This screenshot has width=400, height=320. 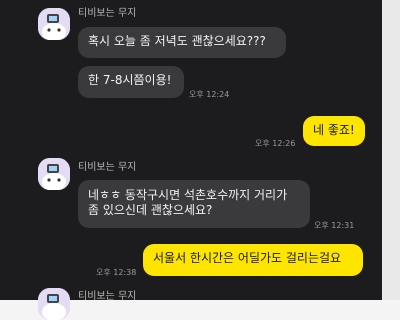 I want to click on message-bubble-outgoing: 서울서 한시간은 어딜가도 걸리는걸요, so click(x=253, y=260).